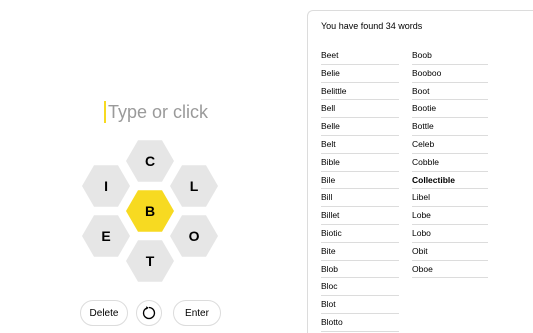  What do you see at coordinates (360, 56) in the screenshot?
I see `found-word: Beet` at bounding box center [360, 56].